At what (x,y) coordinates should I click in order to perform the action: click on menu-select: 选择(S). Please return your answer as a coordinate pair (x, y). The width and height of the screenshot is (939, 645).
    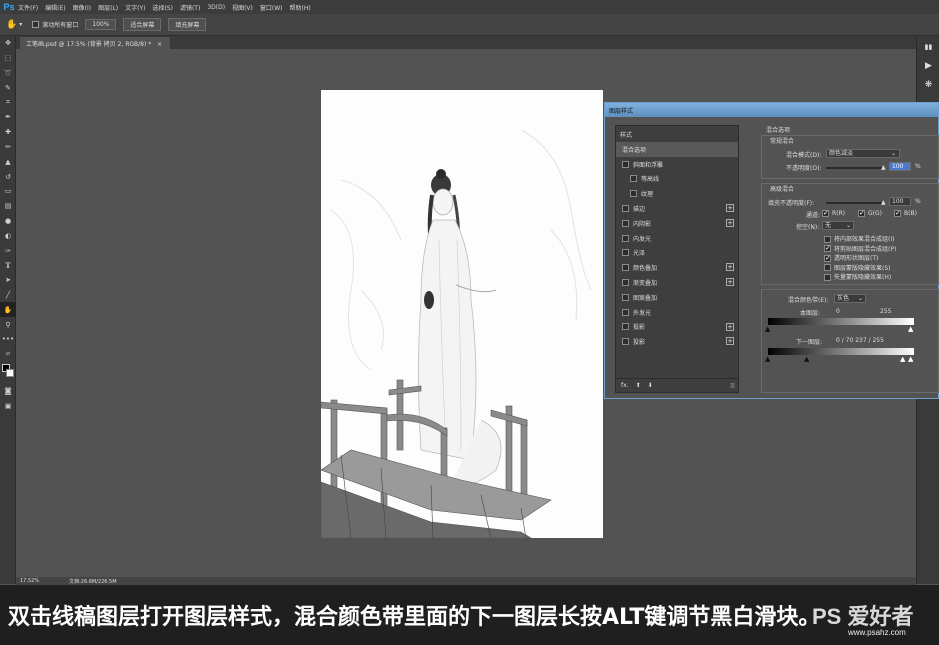
    Looking at the image, I should click on (162, 7).